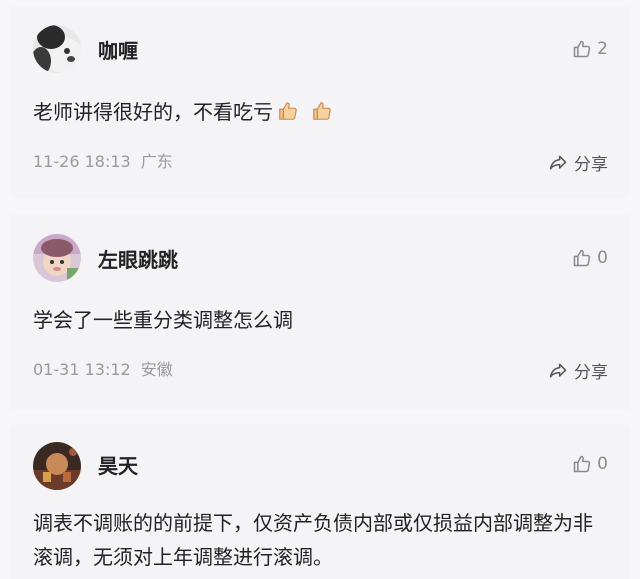 The height and width of the screenshot is (579, 640). I want to click on like-count: 2, so click(602, 49).